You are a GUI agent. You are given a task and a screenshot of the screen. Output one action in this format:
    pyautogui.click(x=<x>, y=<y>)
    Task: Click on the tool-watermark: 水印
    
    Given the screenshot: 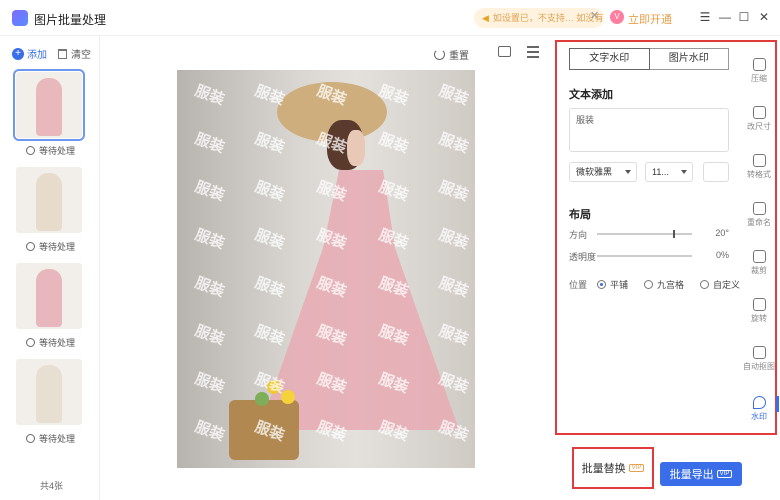 What is the action you would take?
    pyautogui.click(x=759, y=409)
    